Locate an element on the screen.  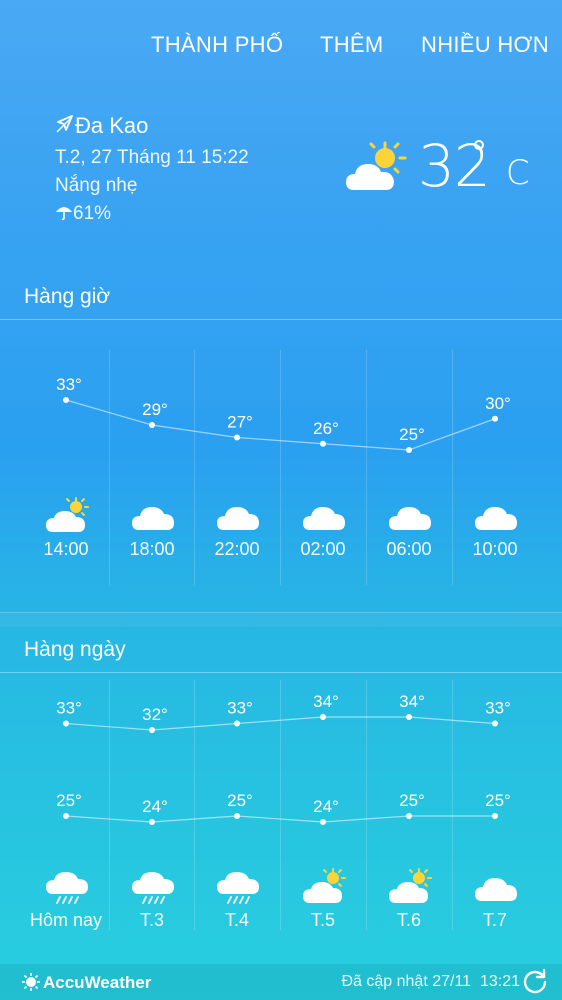
hourly-temp-label: 30° is located at coordinates (498, 403).